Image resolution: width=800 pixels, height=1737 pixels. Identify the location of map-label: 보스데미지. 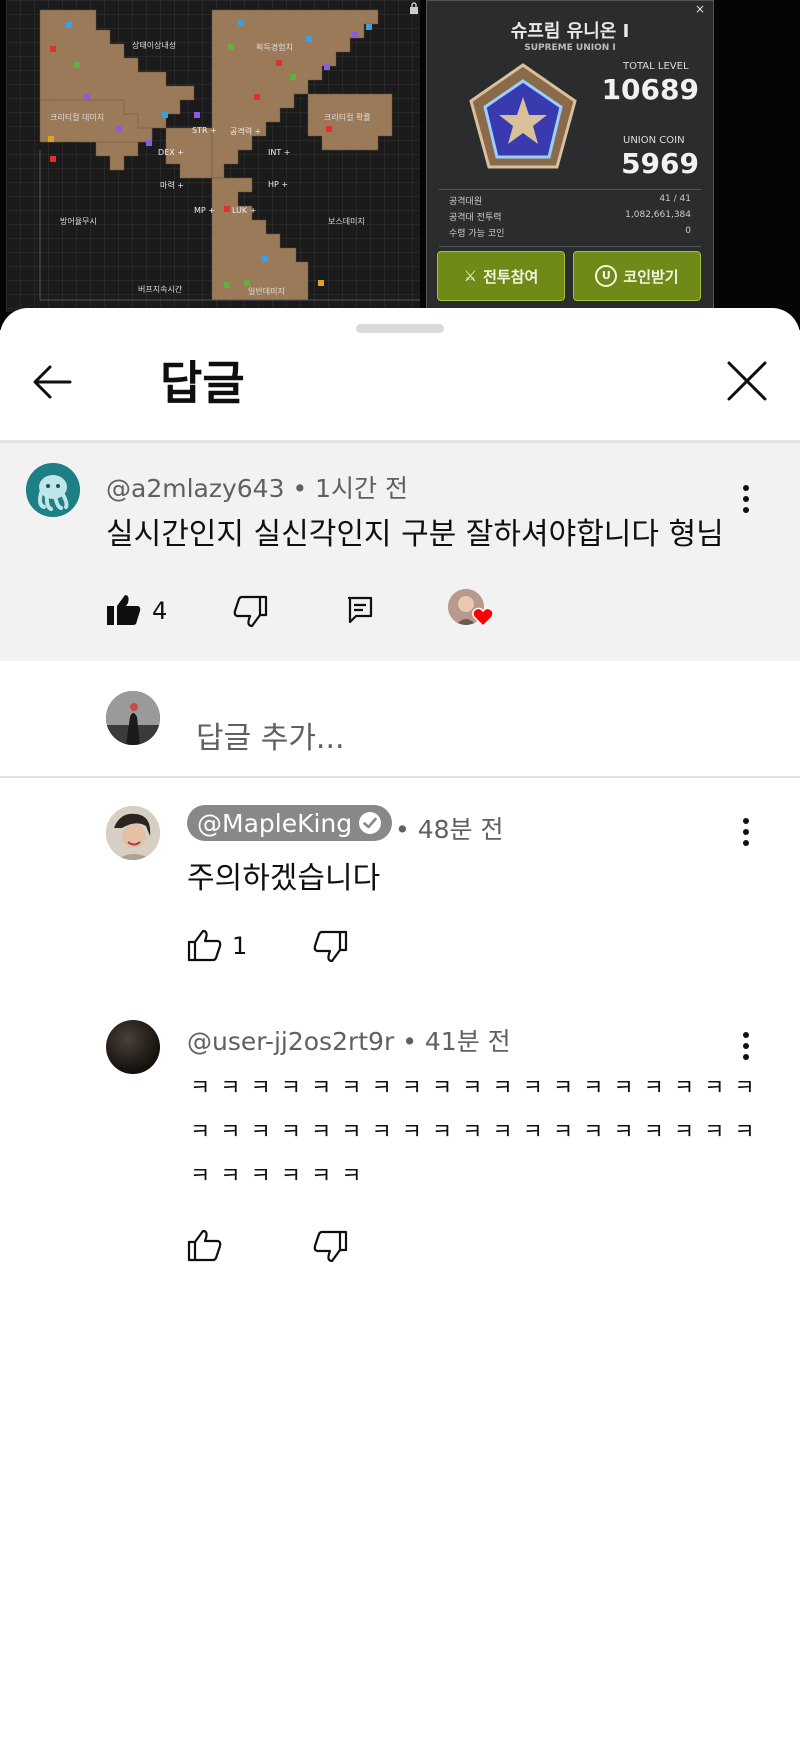
(346, 221).